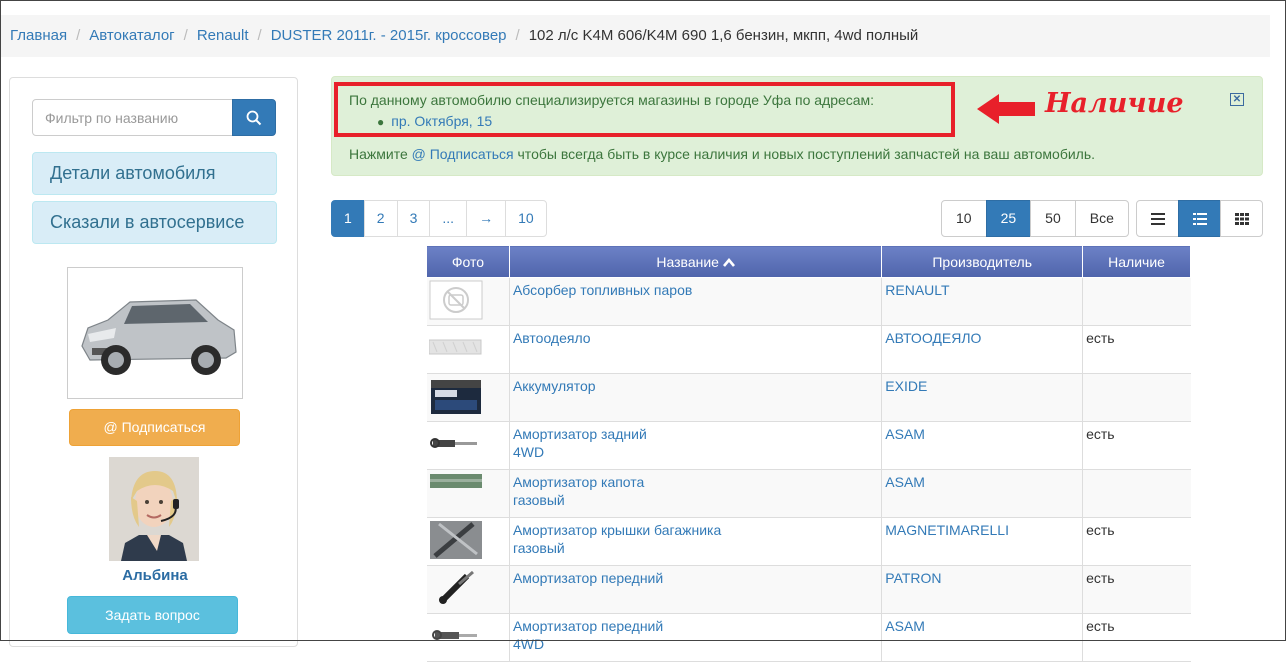 Image resolution: width=1286 pixels, height=662 pixels. I want to click on avatar, so click(154, 509).